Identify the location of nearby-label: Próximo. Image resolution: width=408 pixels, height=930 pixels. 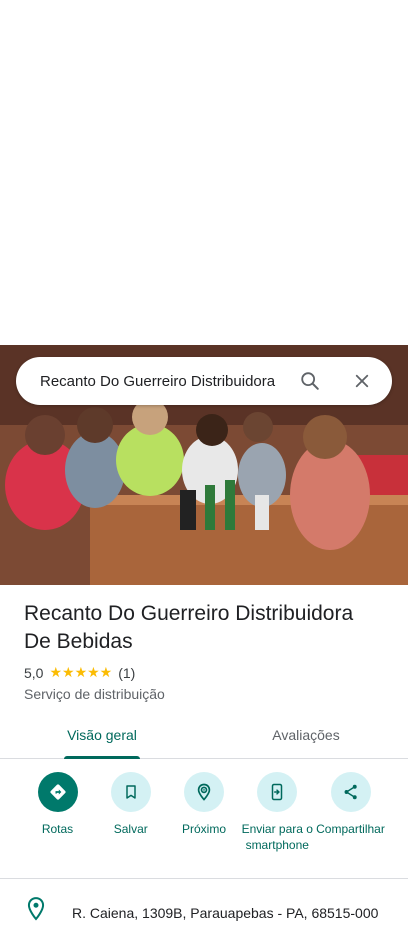
(203, 829).